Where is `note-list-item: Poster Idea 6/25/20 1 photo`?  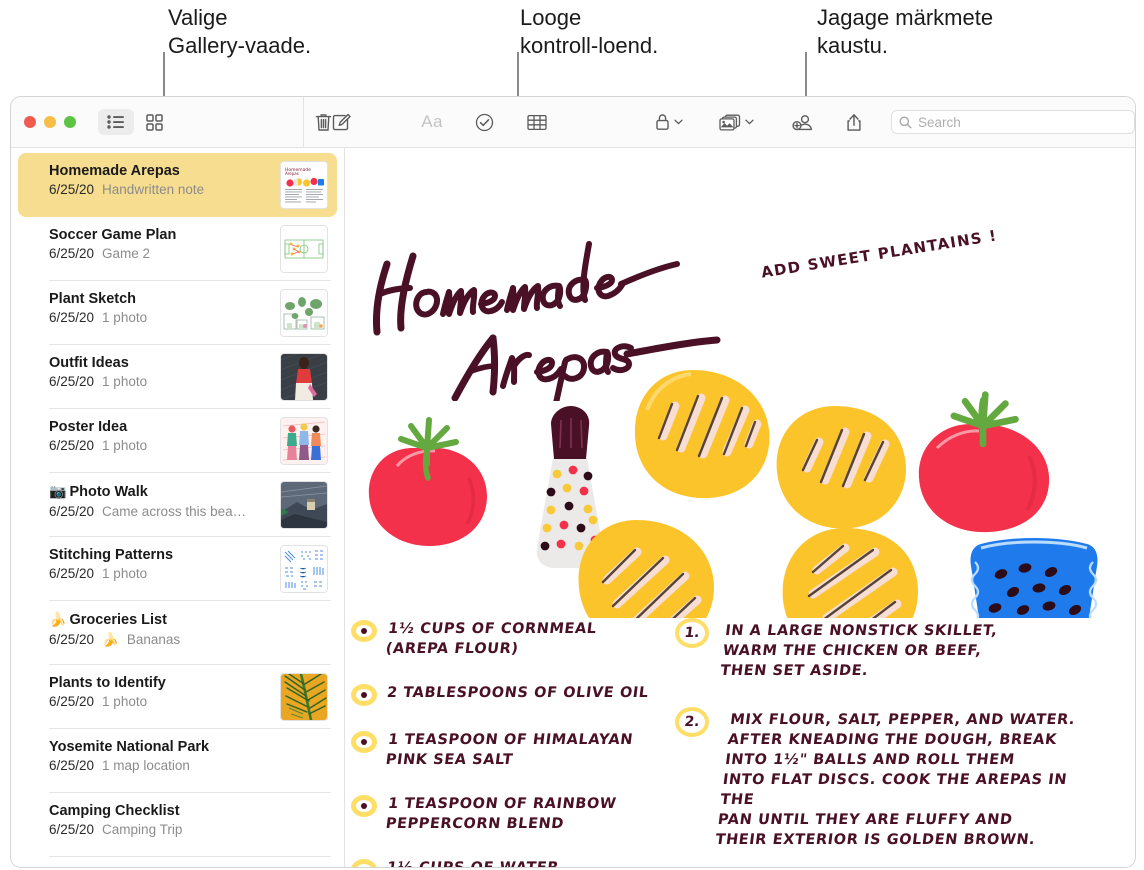
note-list-item: Poster Idea 6/25/20 1 photo is located at coordinates (177, 441).